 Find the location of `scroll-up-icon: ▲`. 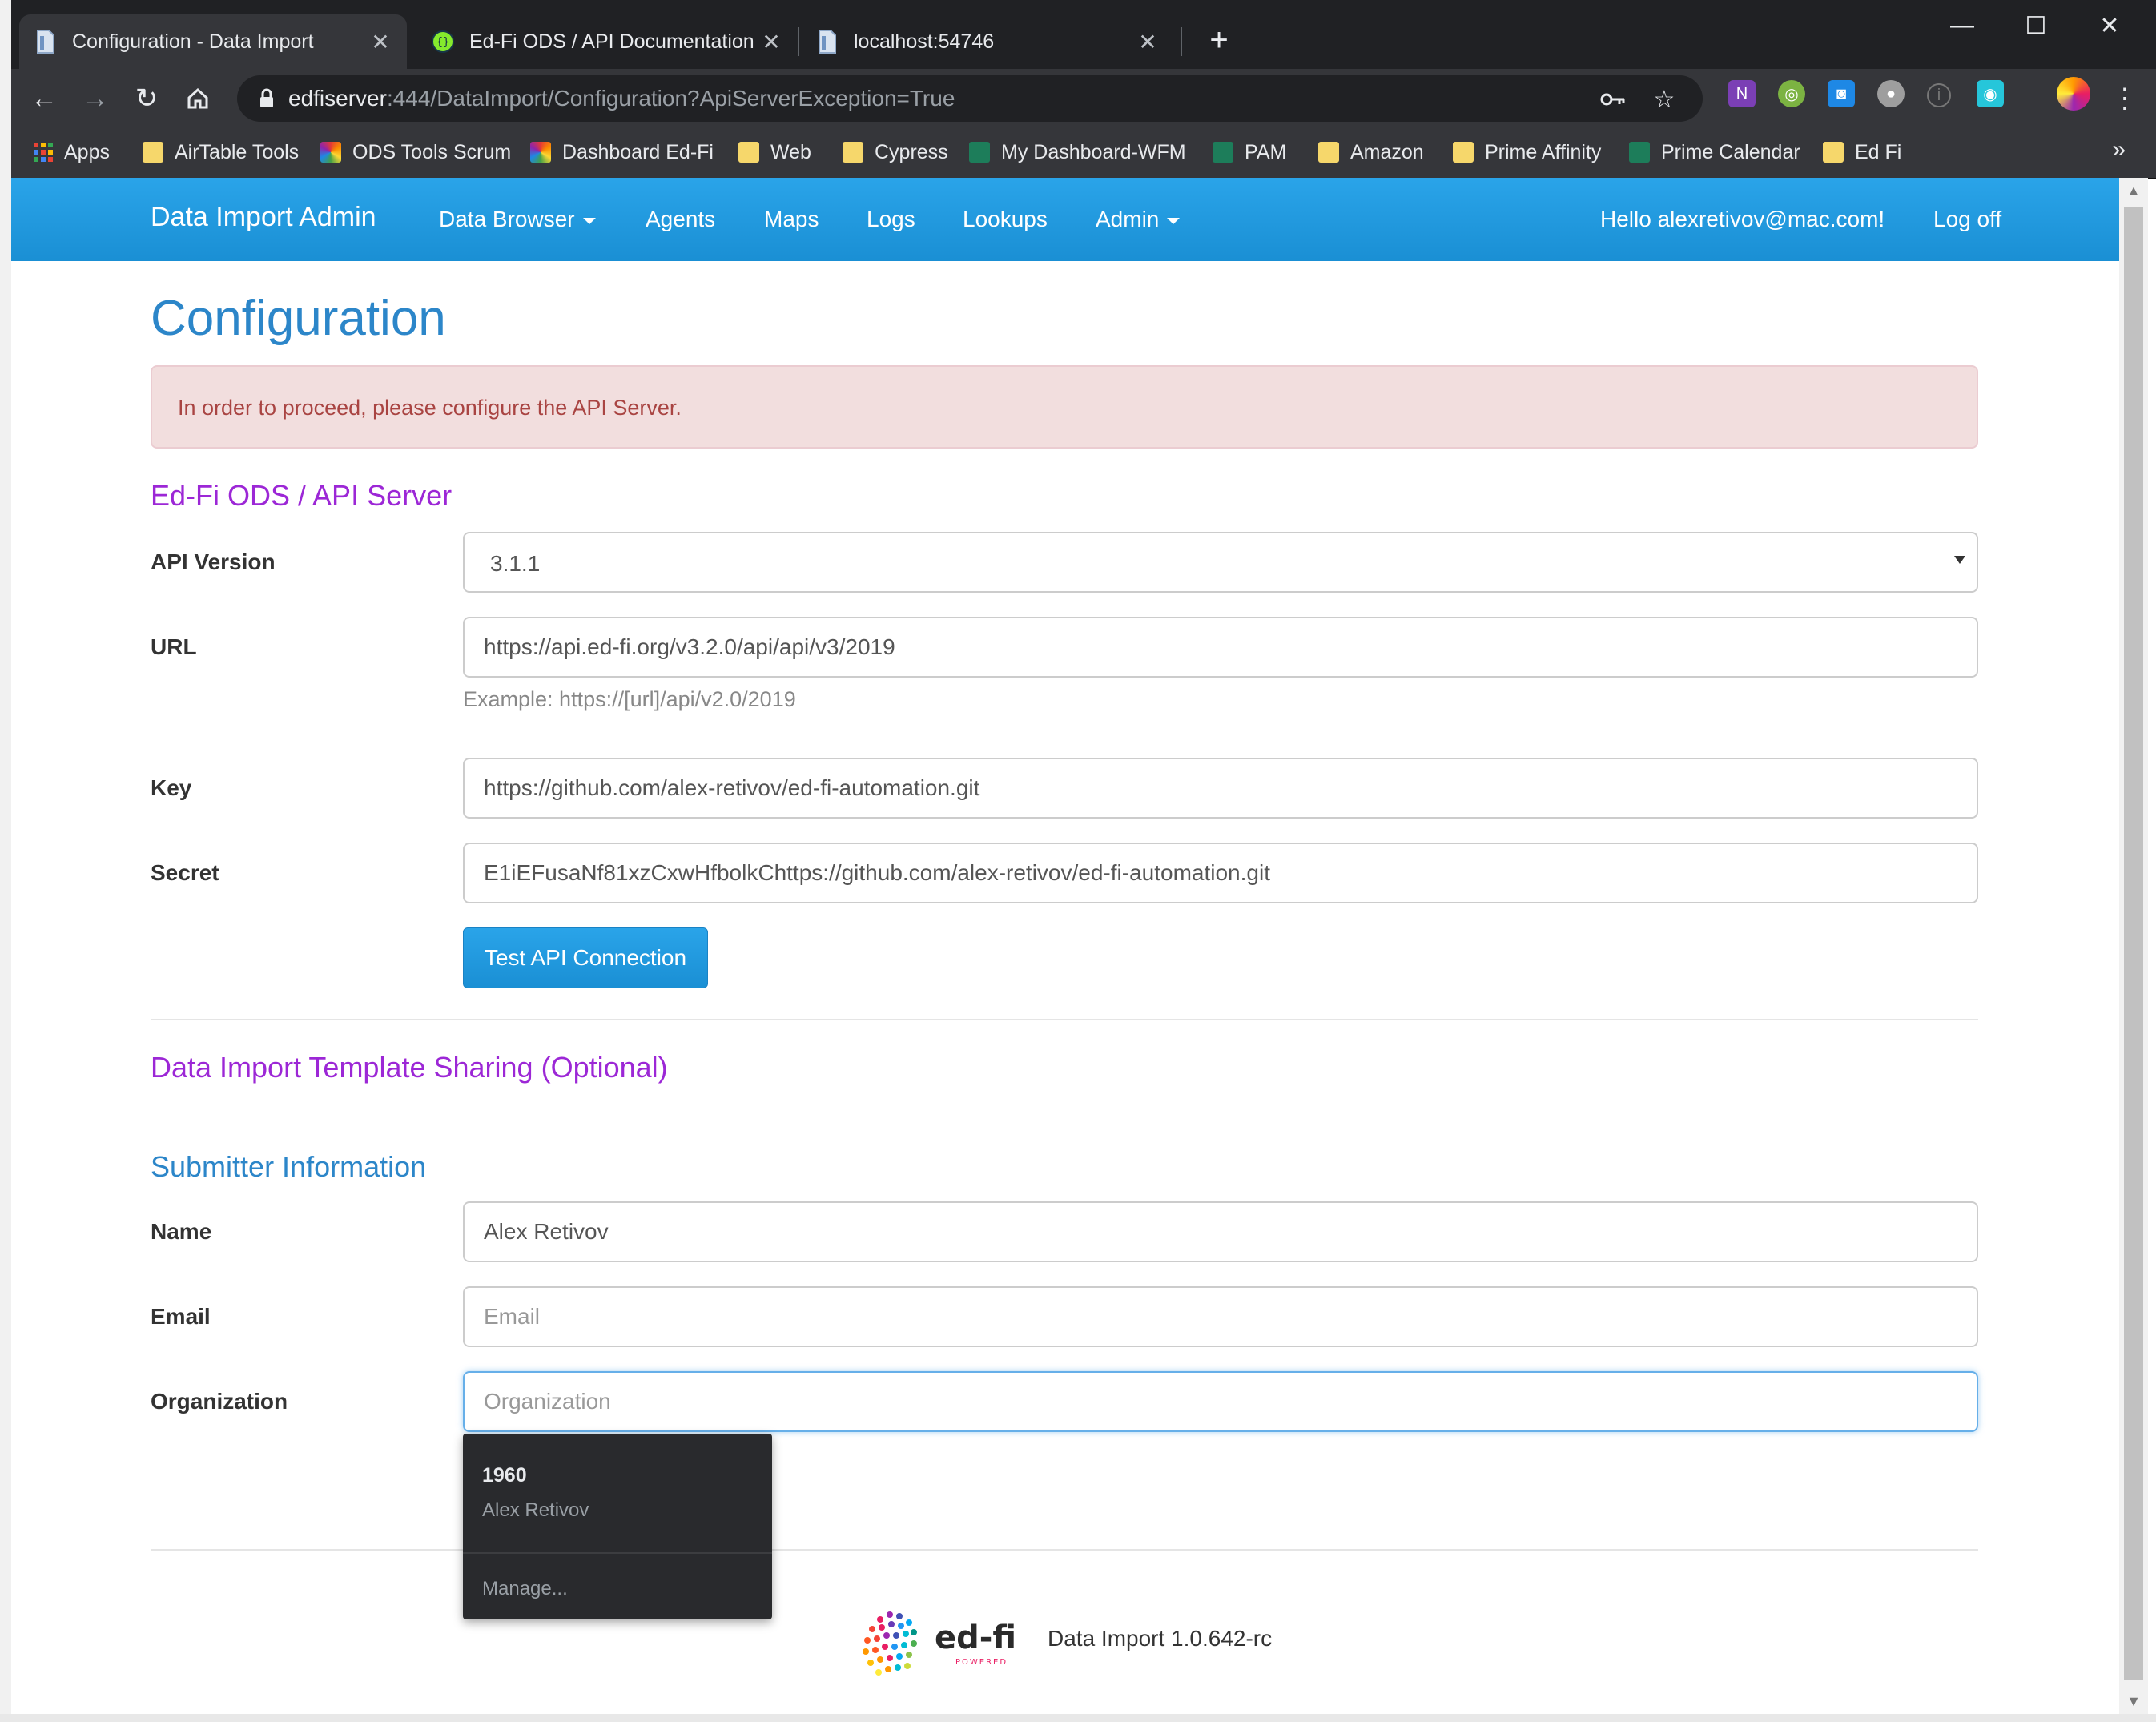

scroll-up-icon: ▲ is located at coordinates (2133, 190).